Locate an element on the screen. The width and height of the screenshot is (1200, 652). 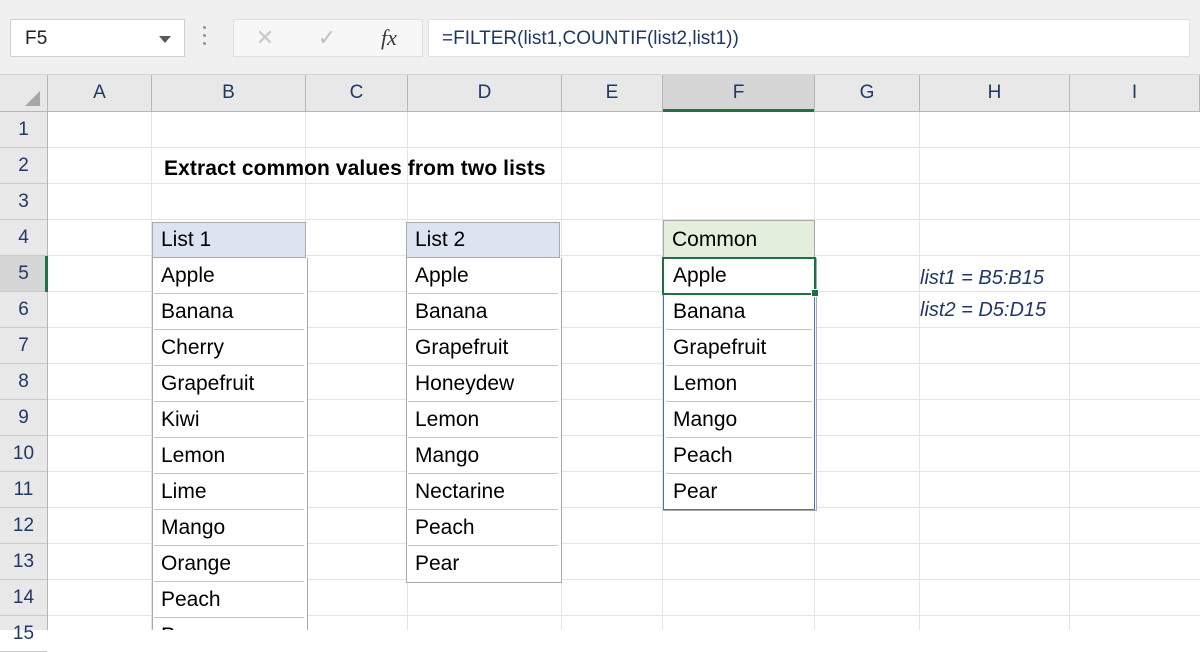
list1-item: Lemon is located at coordinates (229, 456).